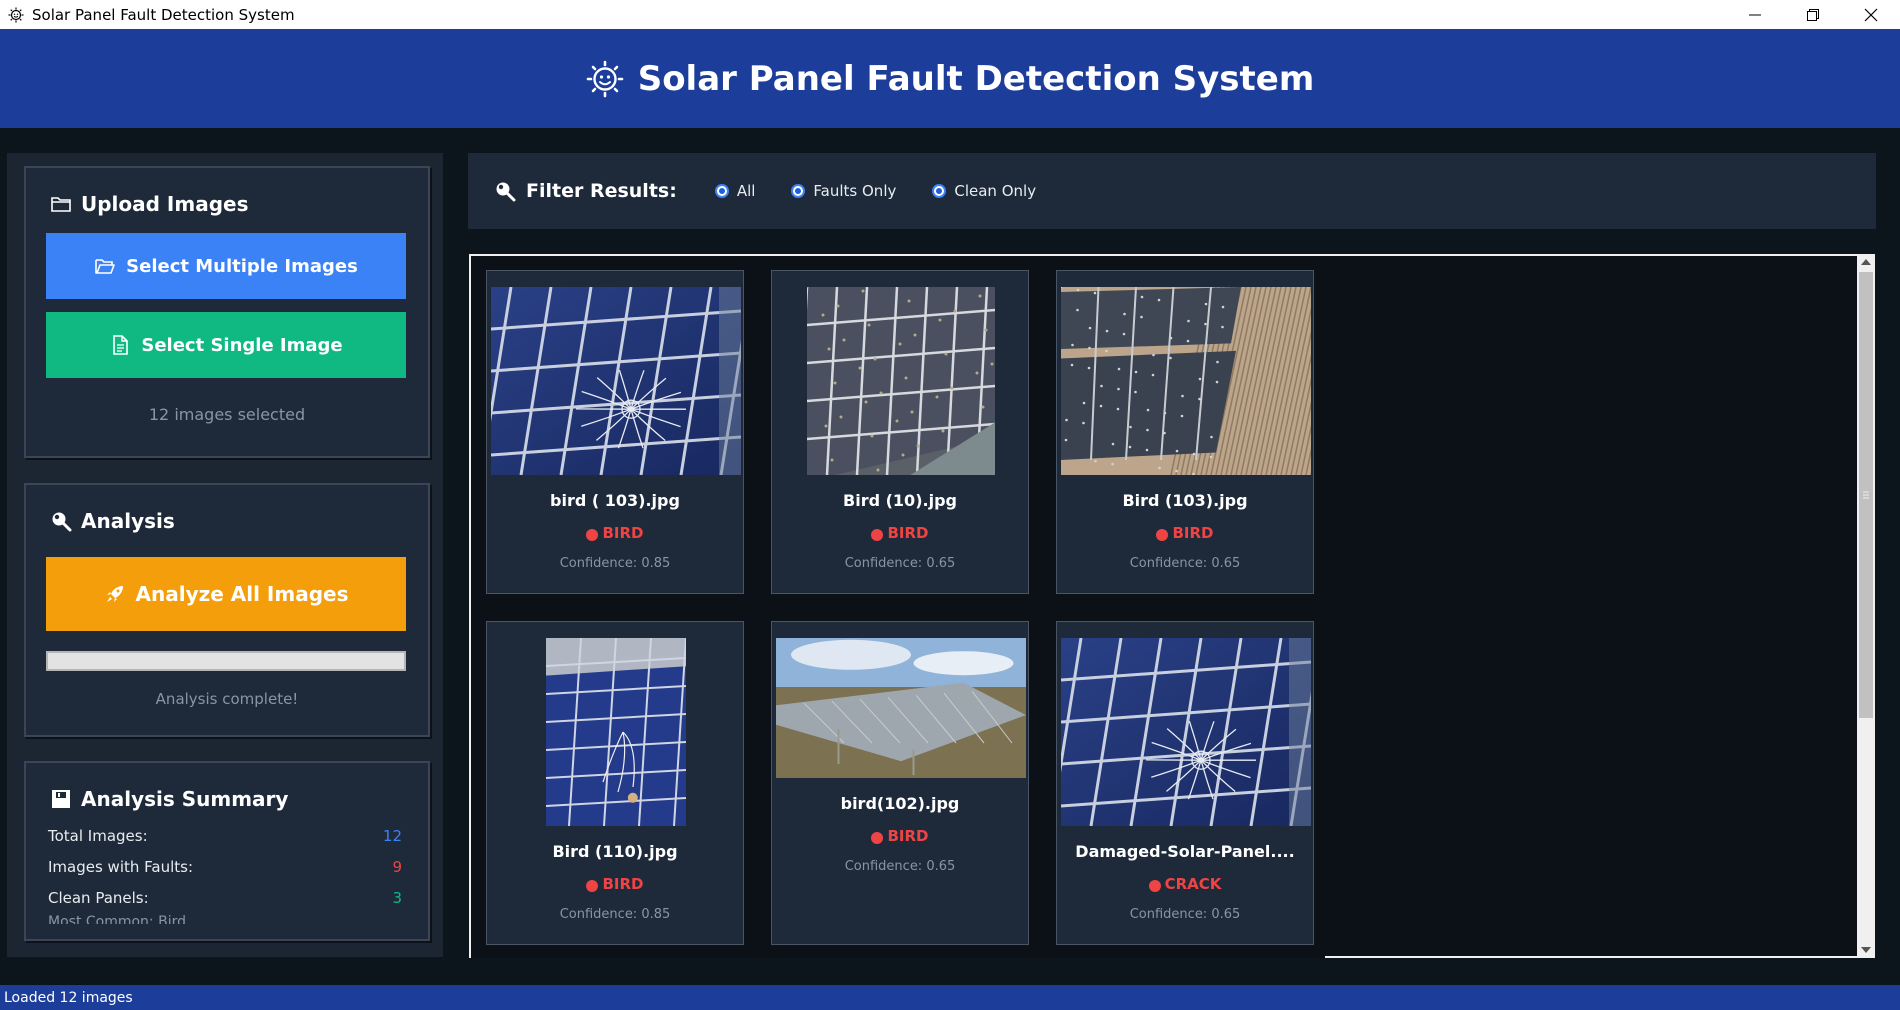 The width and height of the screenshot is (1900, 1010). I want to click on app-header: Solar Panel Fault Detection System, so click(950, 78).